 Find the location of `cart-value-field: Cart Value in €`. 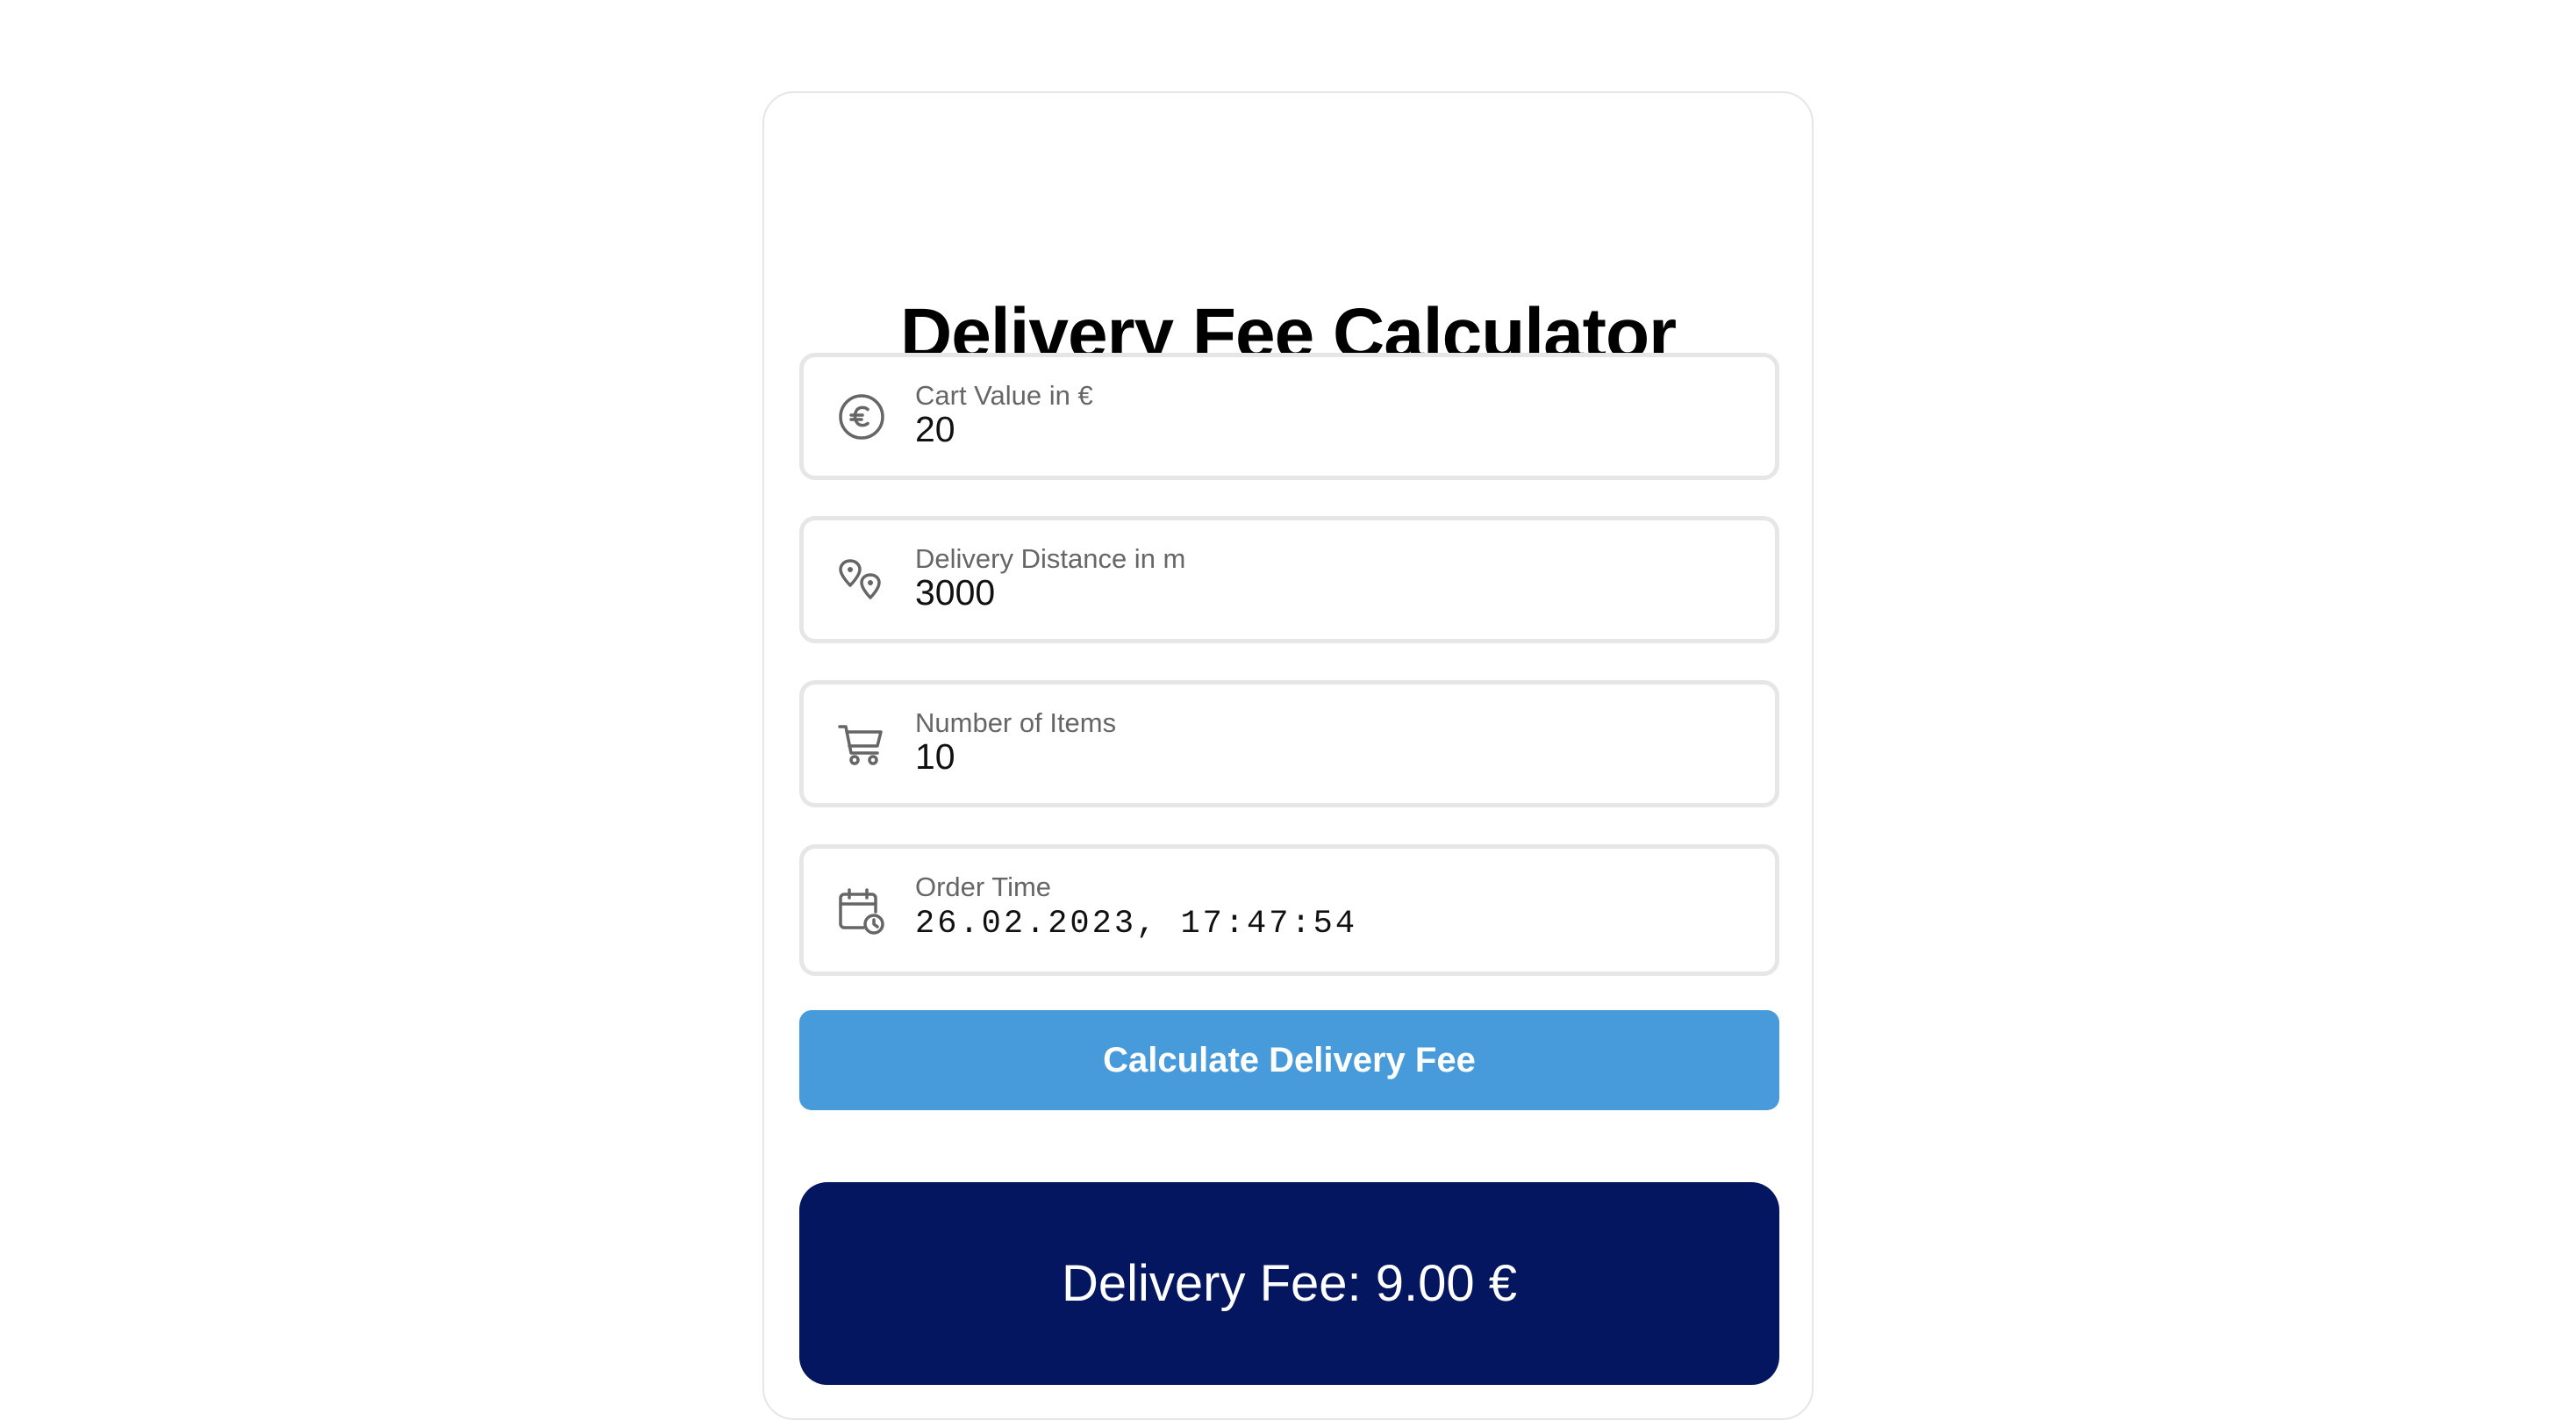

cart-value-field: Cart Value in € is located at coordinates (1289, 416).